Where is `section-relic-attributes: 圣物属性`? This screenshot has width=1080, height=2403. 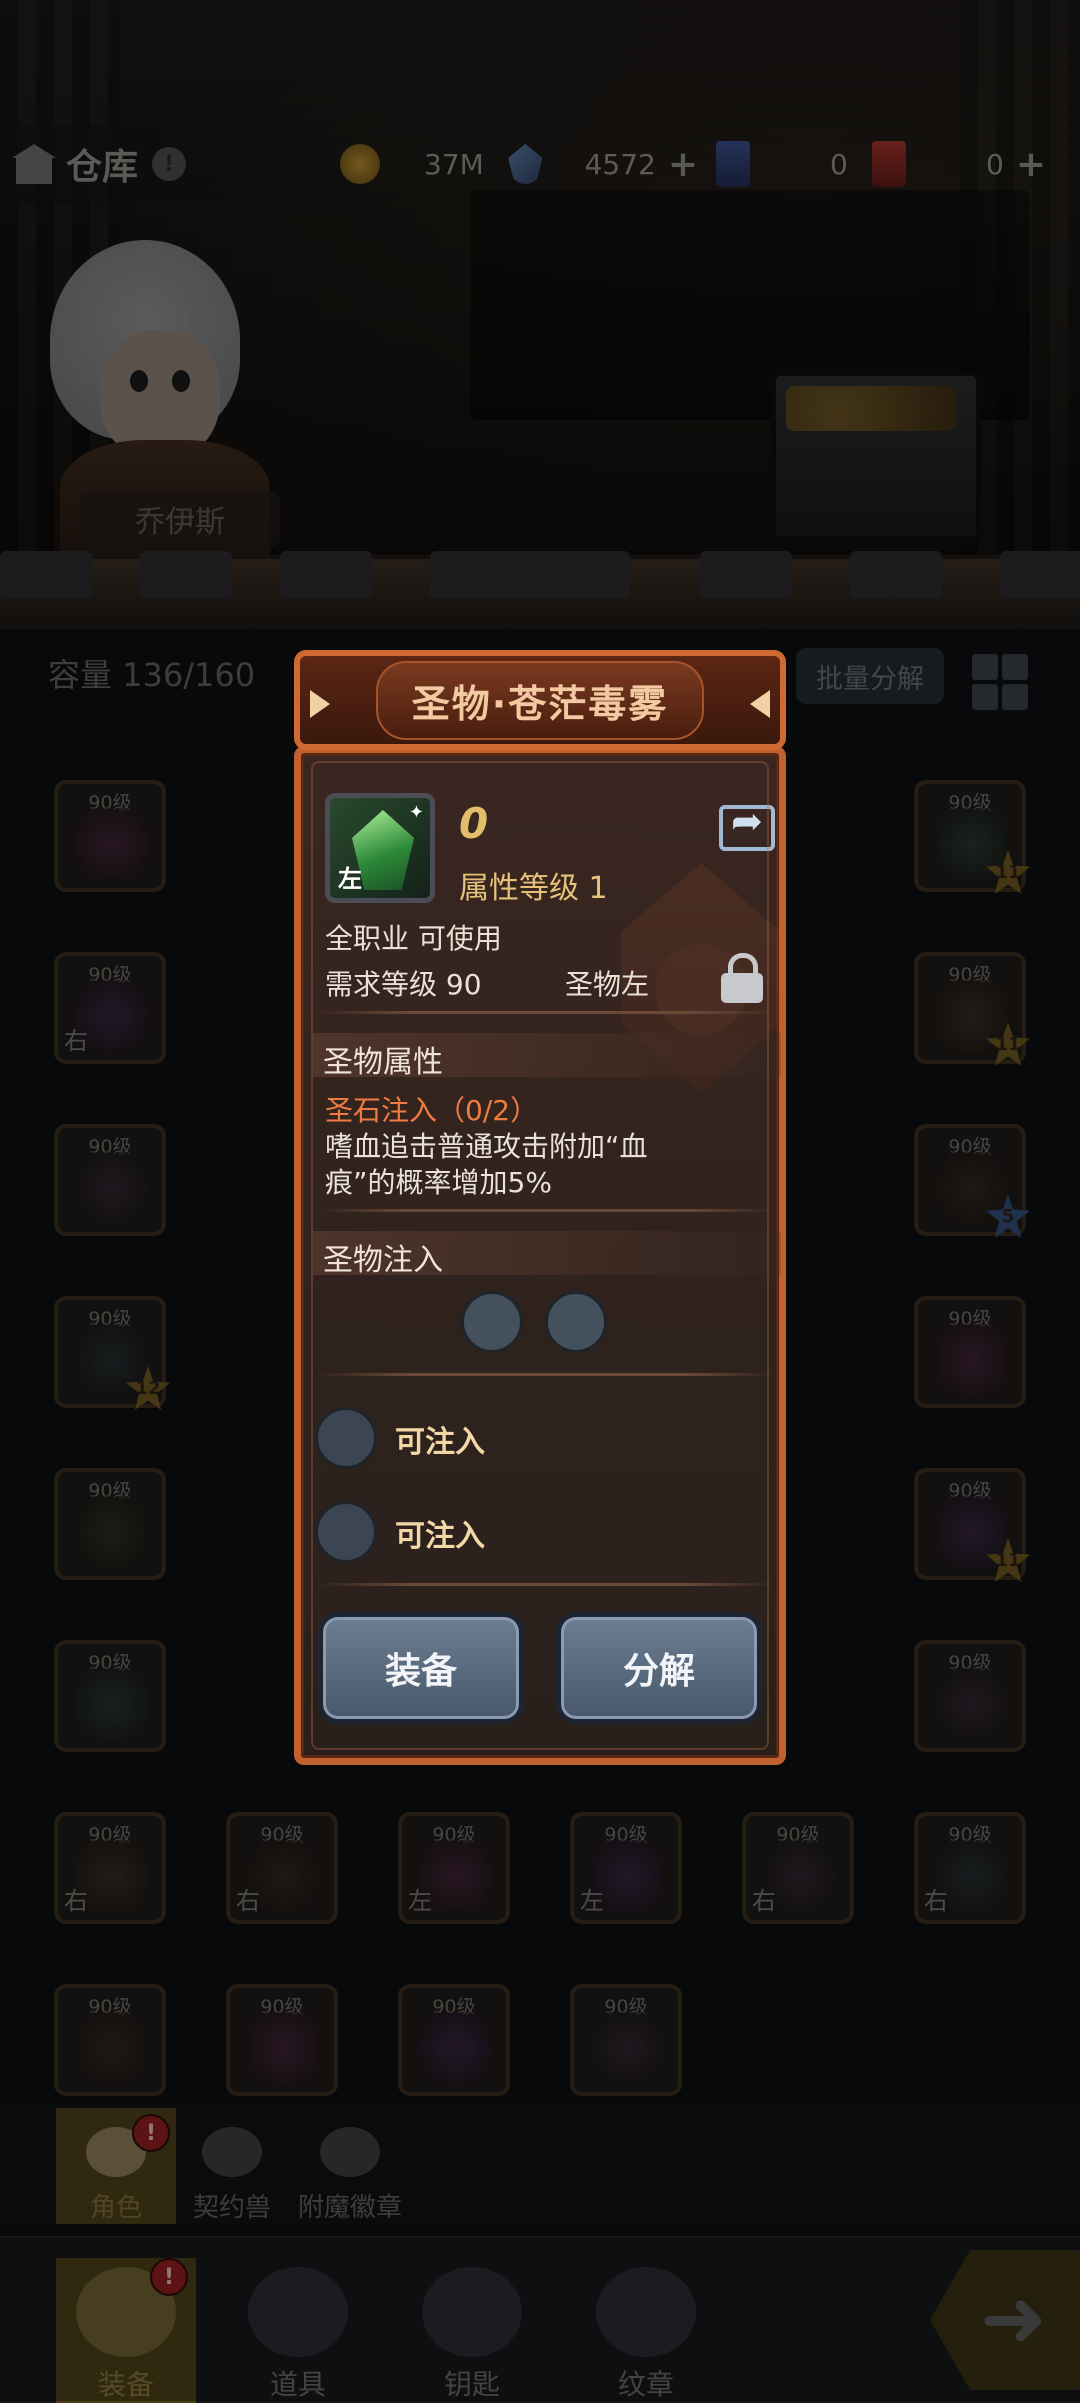 section-relic-attributes: 圣物属性 is located at coordinates (547, 1056).